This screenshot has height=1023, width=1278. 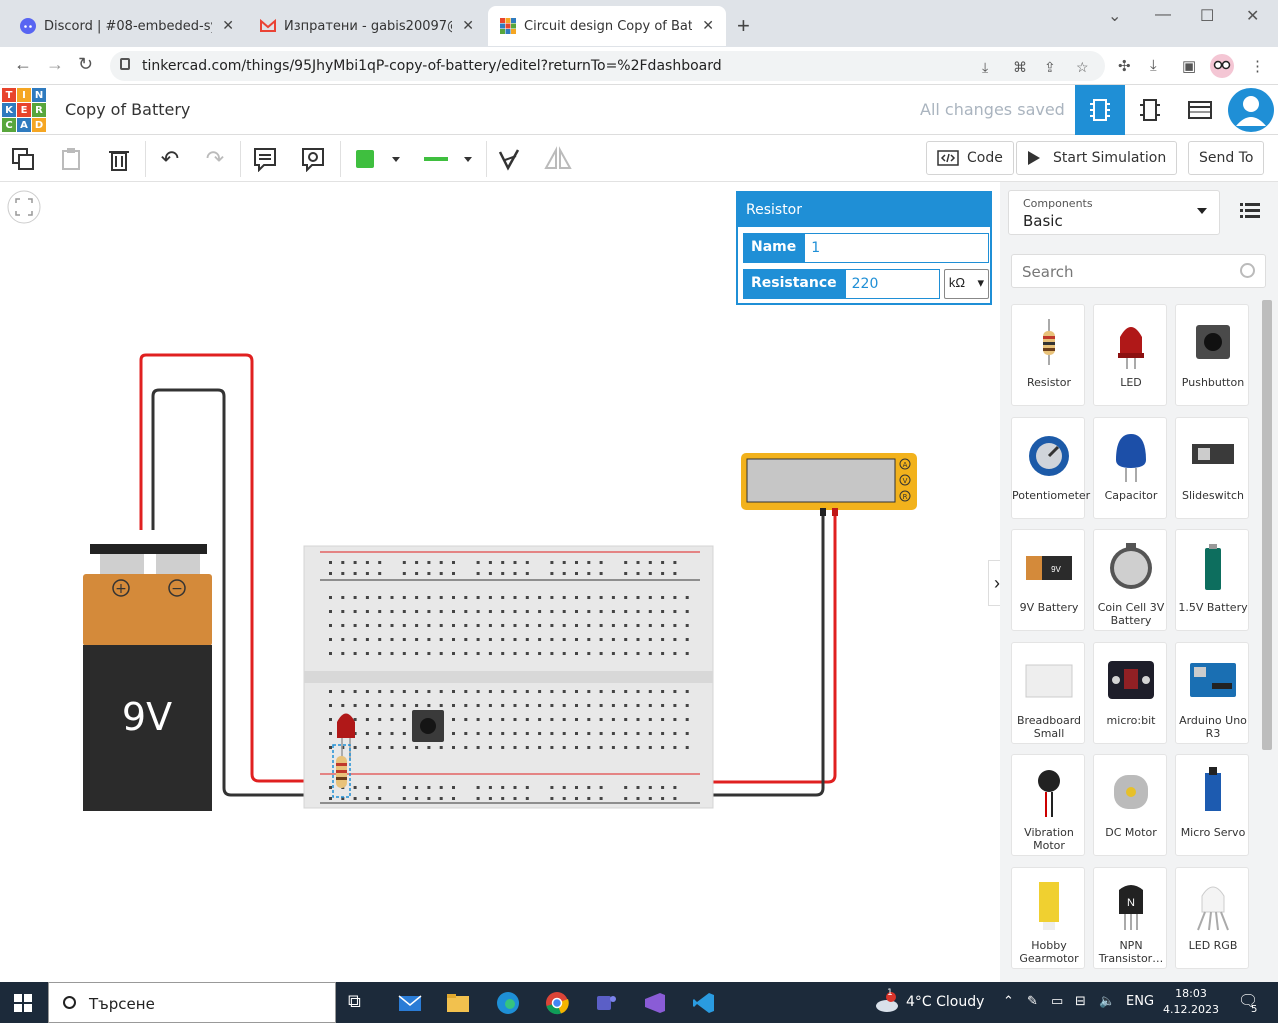 I want to click on meter-positive-wire, so click(x=768, y=648).